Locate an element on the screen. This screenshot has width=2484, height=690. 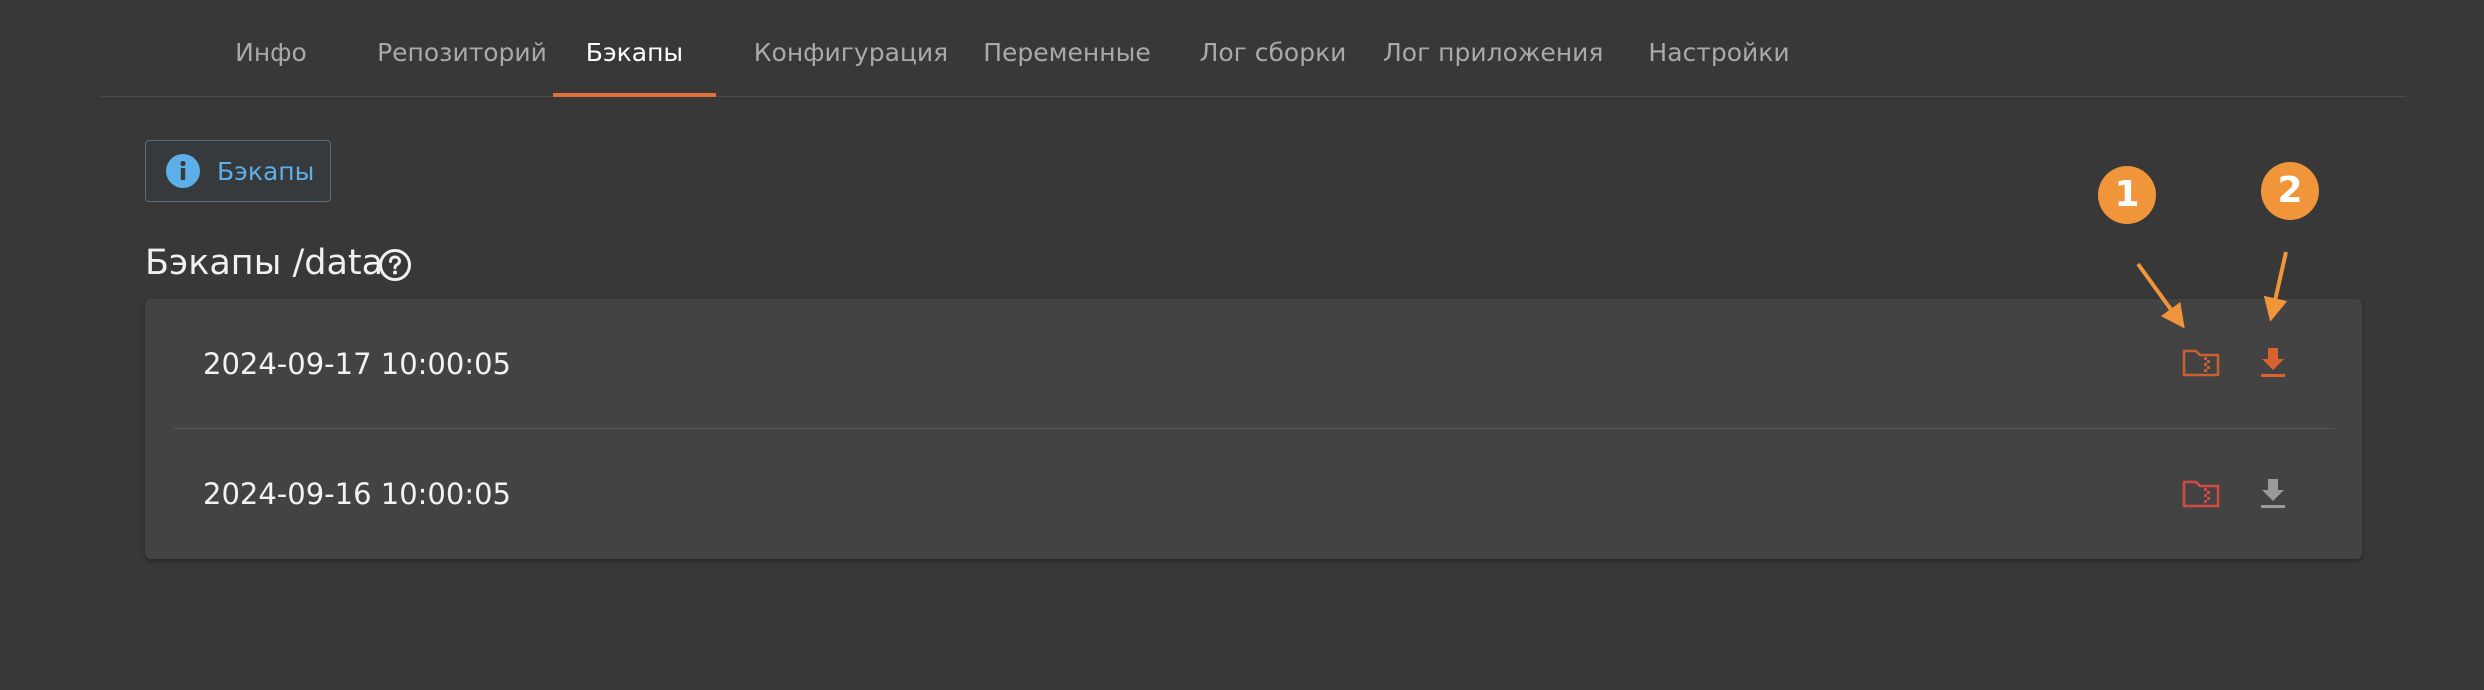
help-circle-icon is located at coordinates (395, 265).